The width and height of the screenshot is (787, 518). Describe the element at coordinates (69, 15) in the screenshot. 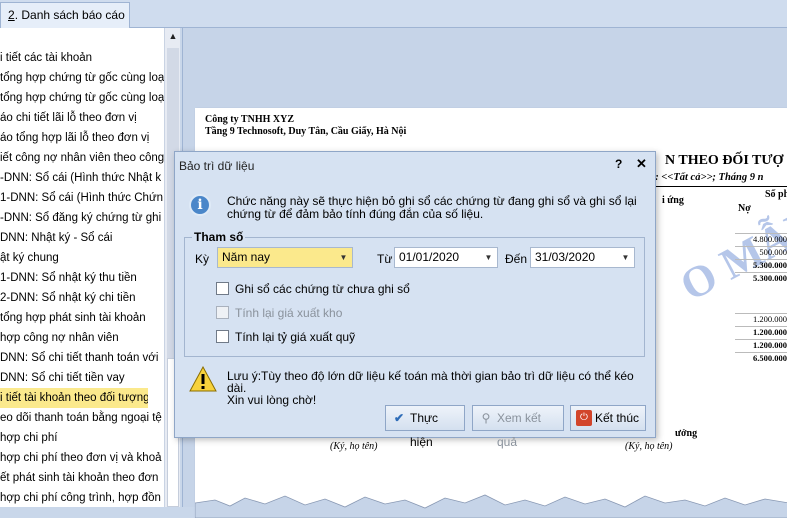

I see `tab-label: . Danh sách báo cáo` at that location.